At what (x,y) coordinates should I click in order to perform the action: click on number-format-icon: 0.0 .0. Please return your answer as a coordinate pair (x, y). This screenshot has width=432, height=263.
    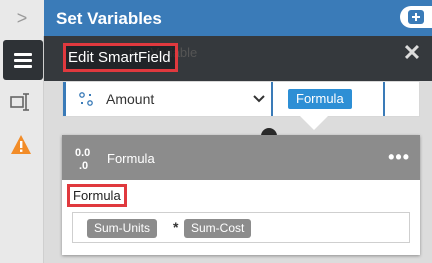
    Looking at the image, I should click on (82, 159).